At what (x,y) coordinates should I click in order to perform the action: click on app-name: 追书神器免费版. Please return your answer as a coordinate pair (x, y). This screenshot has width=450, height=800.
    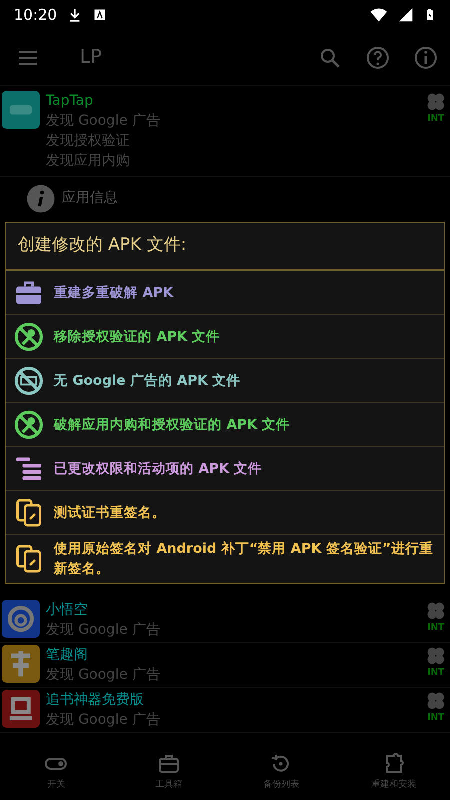
    Looking at the image, I should click on (95, 700).